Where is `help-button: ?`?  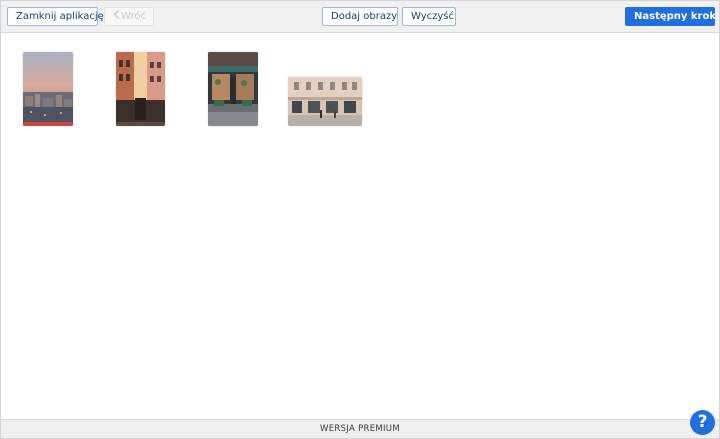
help-button: ? is located at coordinates (702, 422).